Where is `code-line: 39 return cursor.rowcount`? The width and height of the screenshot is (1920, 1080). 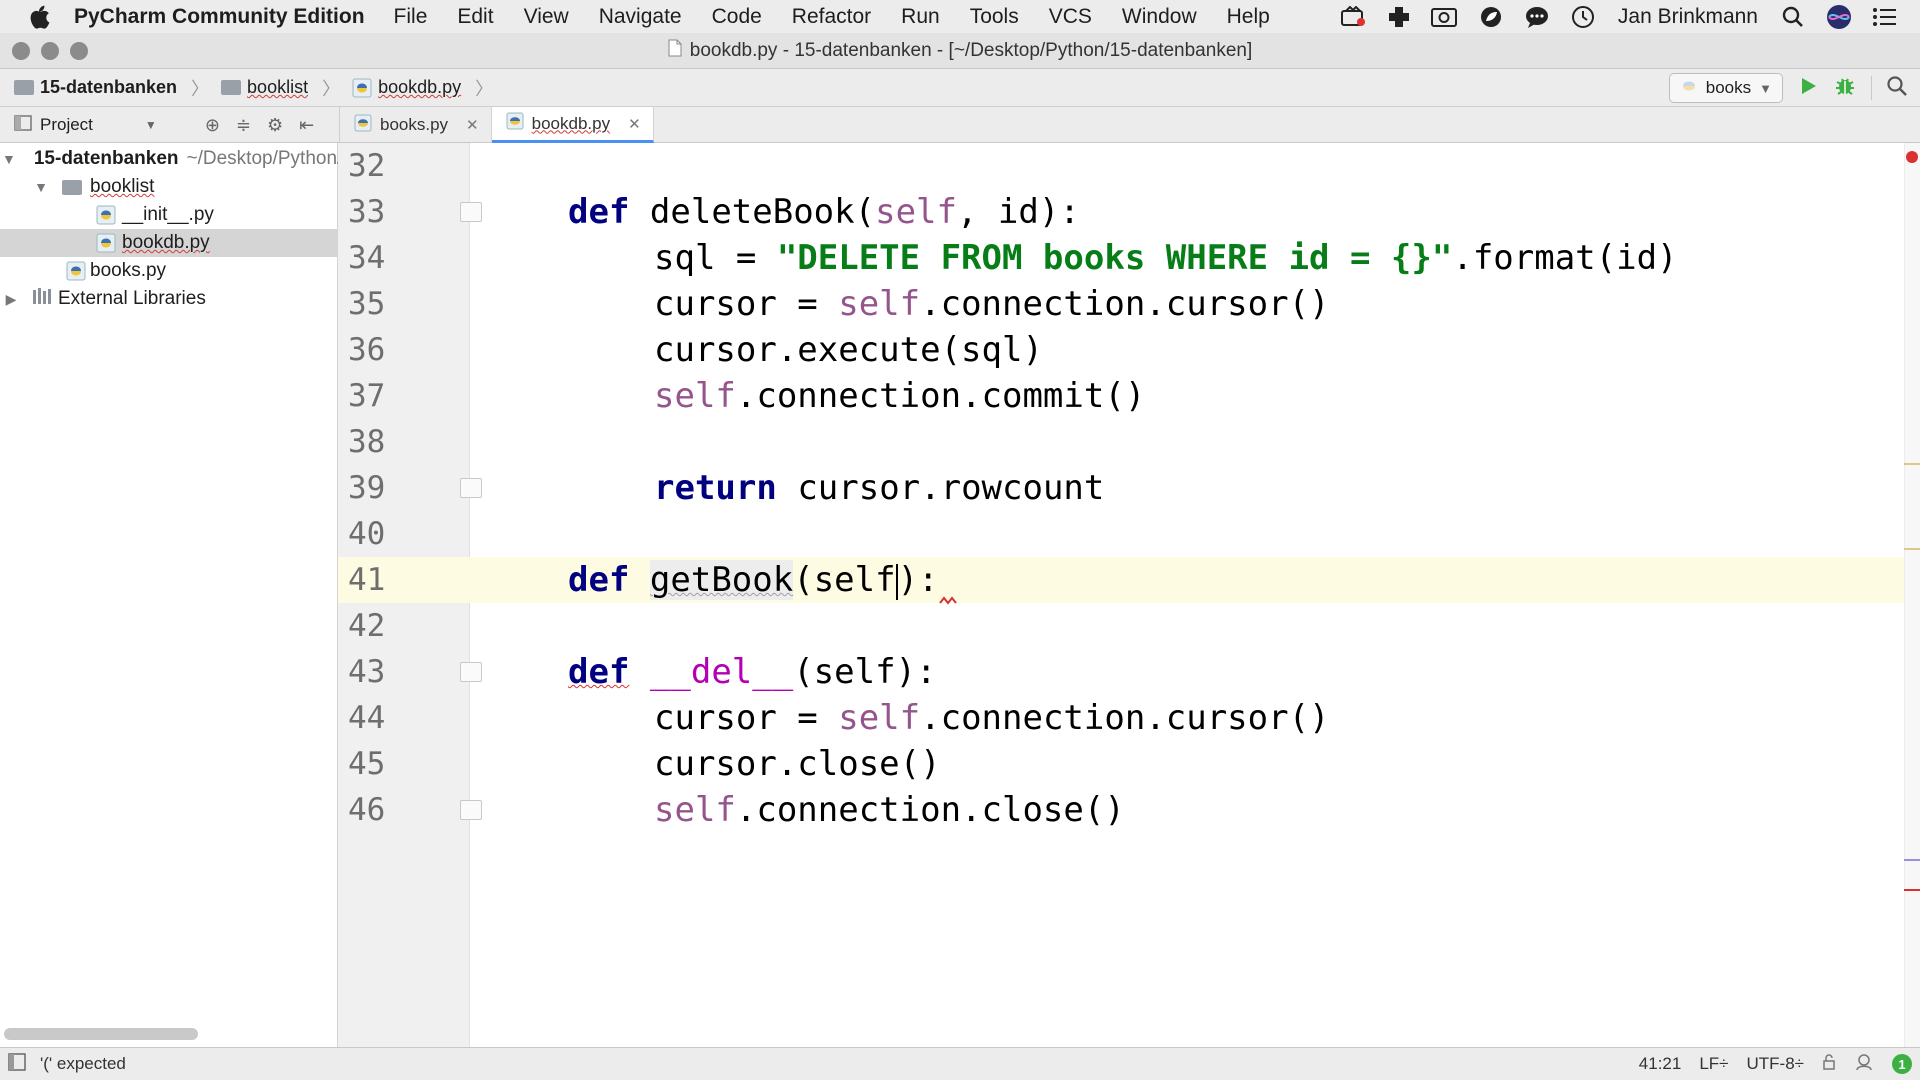 code-line: 39 return cursor.rowcount is located at coordinates (1121, 488).